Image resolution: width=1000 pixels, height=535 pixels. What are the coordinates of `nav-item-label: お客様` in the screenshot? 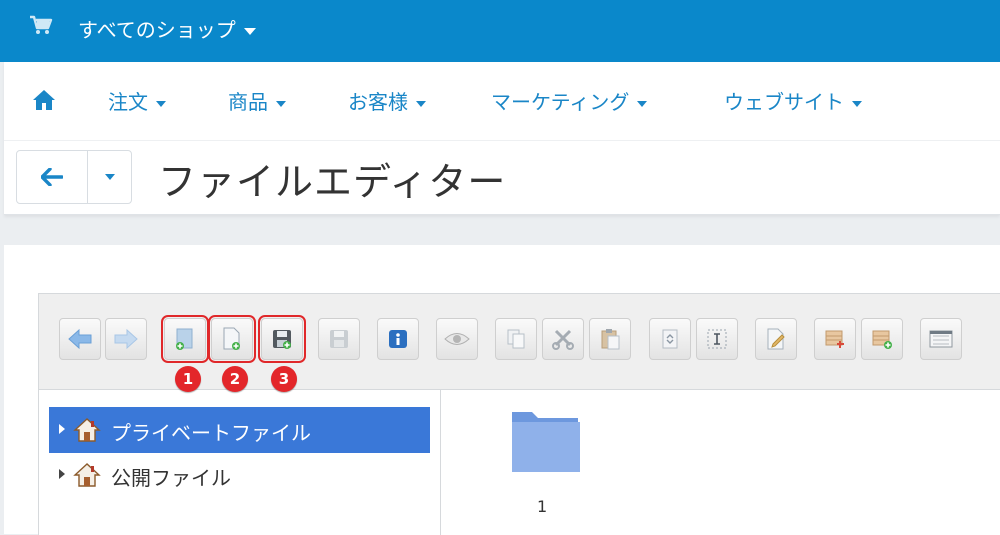 It's located at (378, 102).